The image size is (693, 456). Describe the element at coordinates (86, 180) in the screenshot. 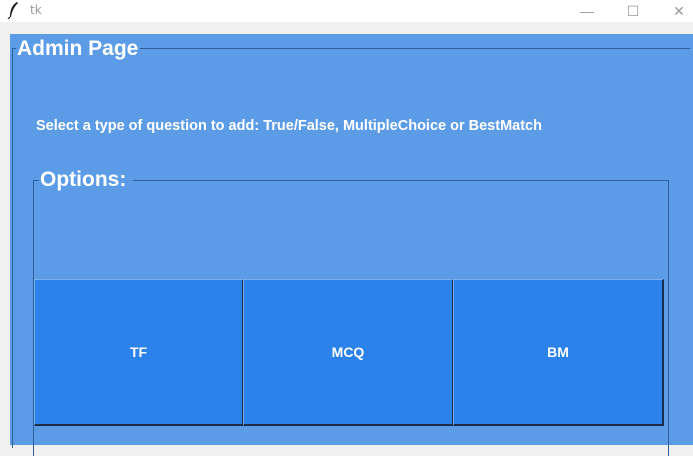

I see `options-label: Options:` at that location.